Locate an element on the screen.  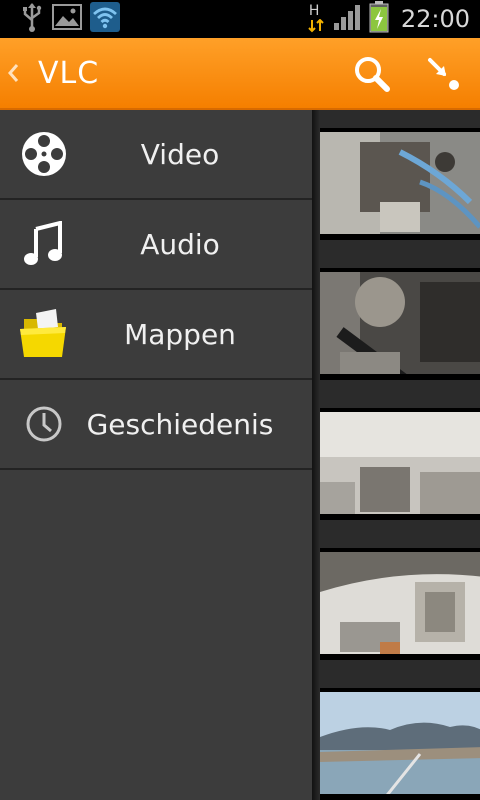
menu-item-video: Video is located at coordinates (156, 155).